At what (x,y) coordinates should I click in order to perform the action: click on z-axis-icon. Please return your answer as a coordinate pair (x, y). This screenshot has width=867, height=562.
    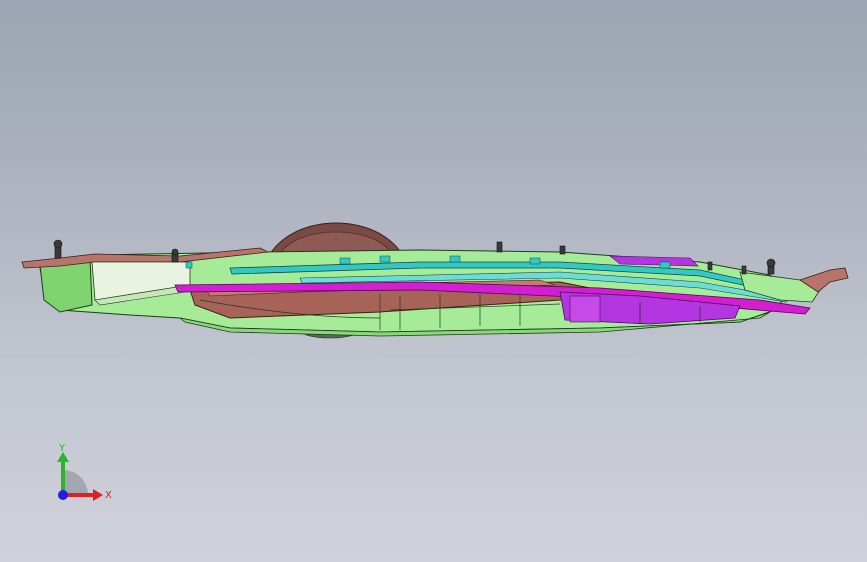
    Looking at the image, I should click on (63, 495).